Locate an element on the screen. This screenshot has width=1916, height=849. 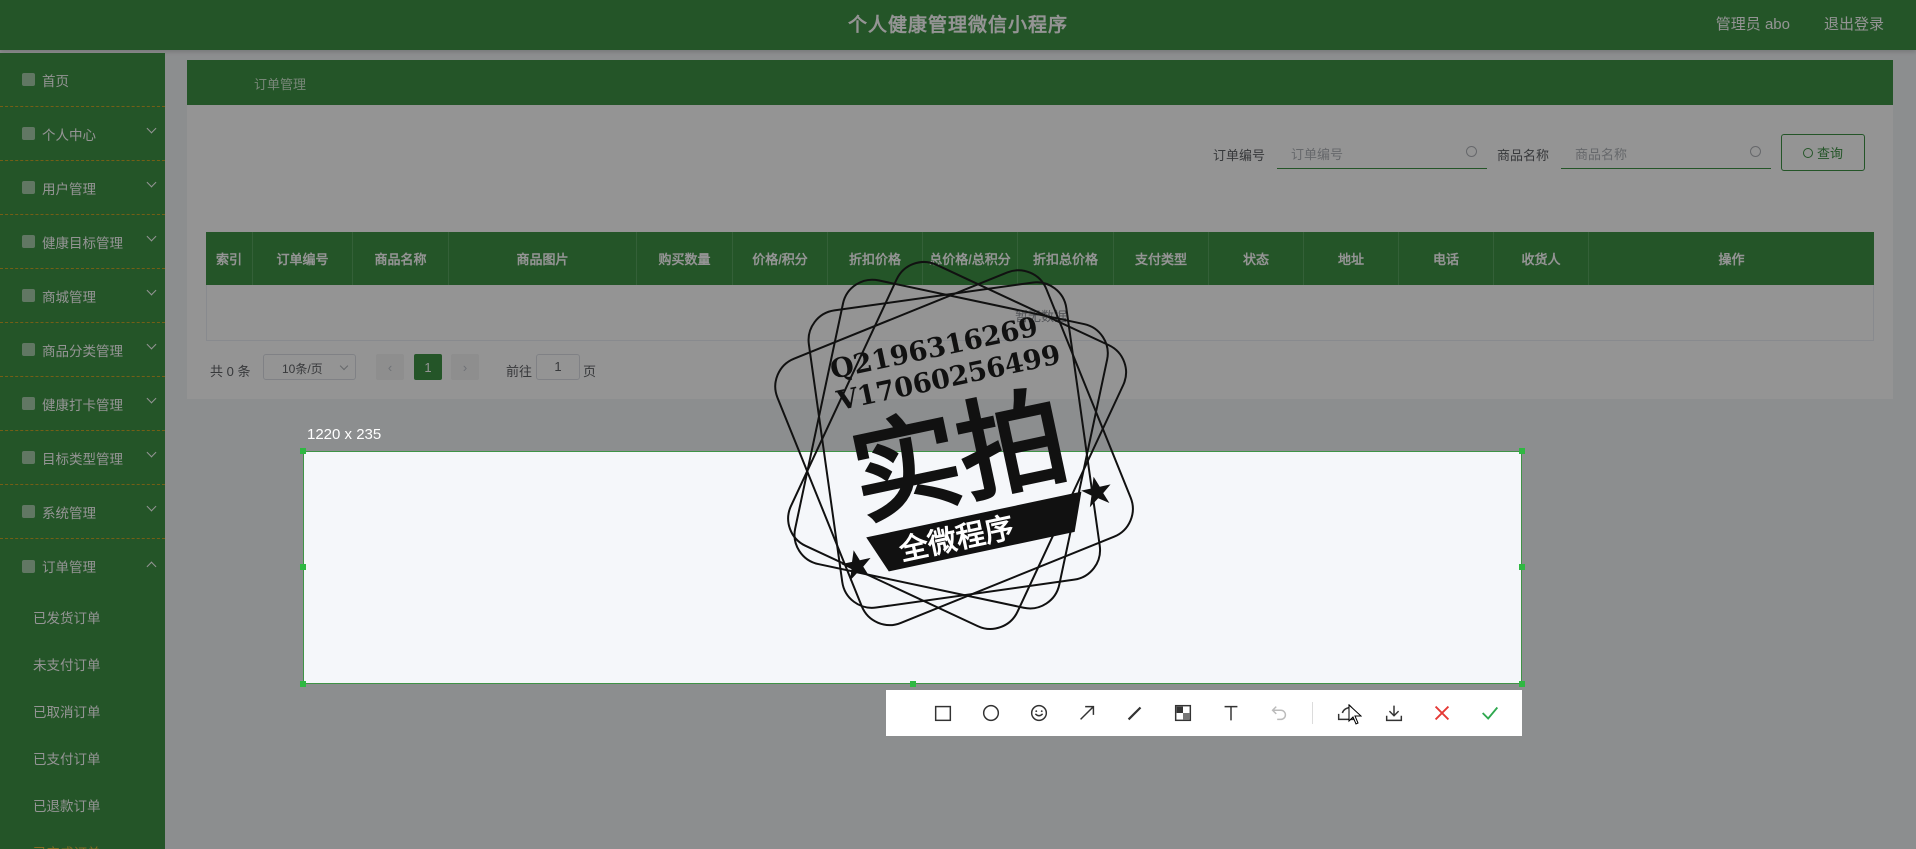
arrow-icon is located at coordinates (1087, 712).